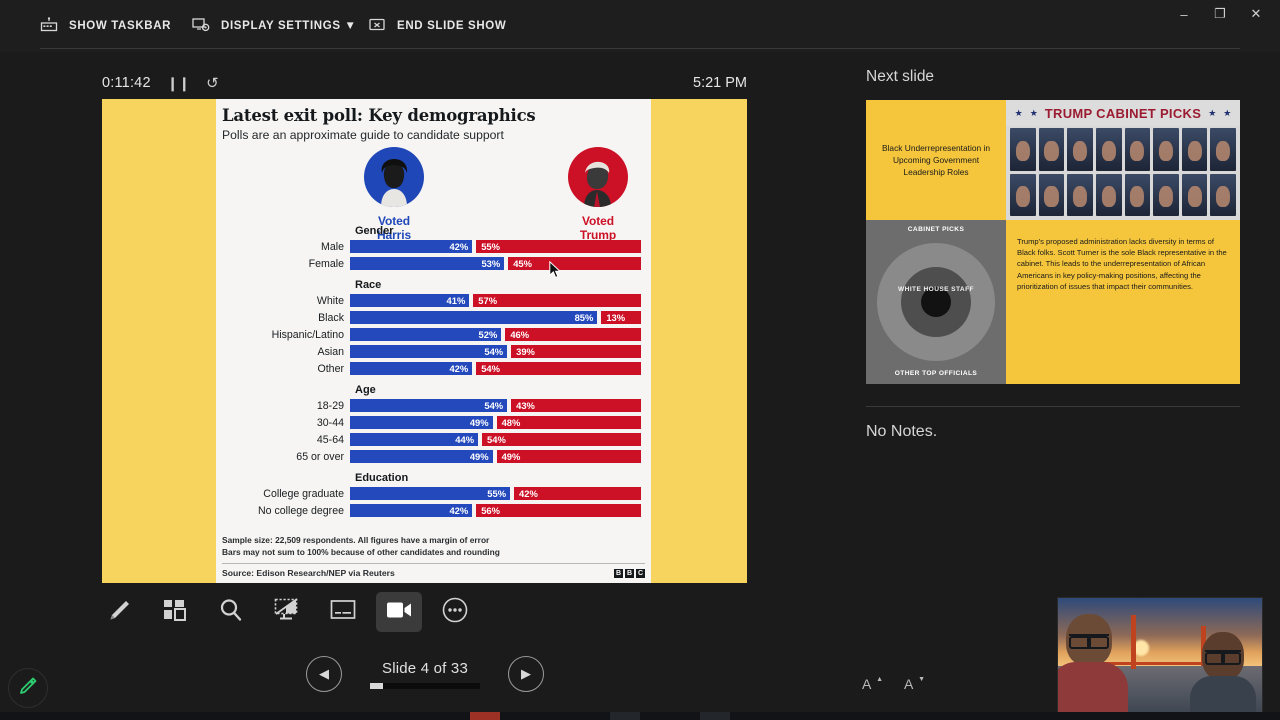  I want to click on show-taskbar-label: SHOW TASKBAR, so click(120, 26).